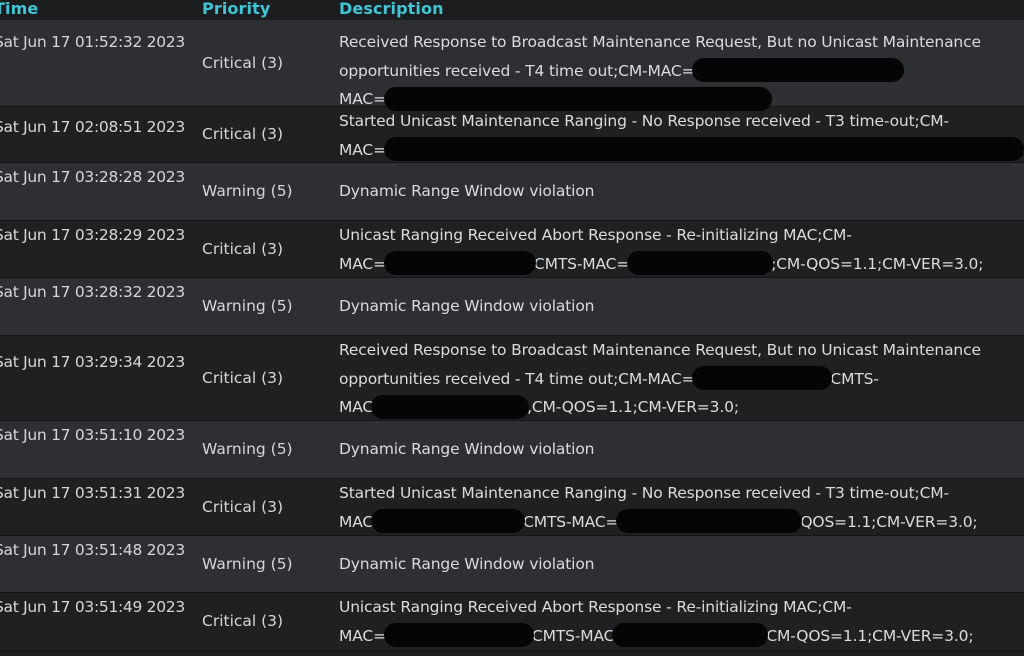 The image size is (1024, 656). I want to click on description-text: ,CM-QOS=1.1;CM-VER=3.0;, so click(633, 407).